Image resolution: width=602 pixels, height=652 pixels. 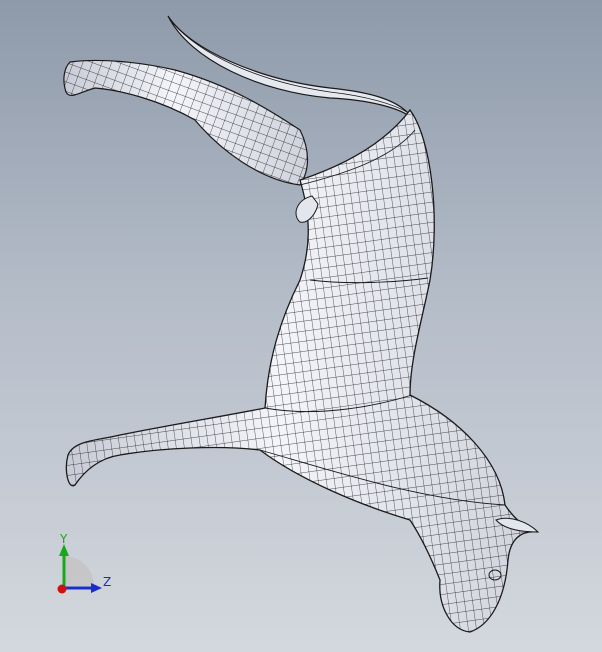 What do you see at coordinates (64, 539) in the screenshot?
I see `triad-y-label: Y` at bounding box center [64, 539].